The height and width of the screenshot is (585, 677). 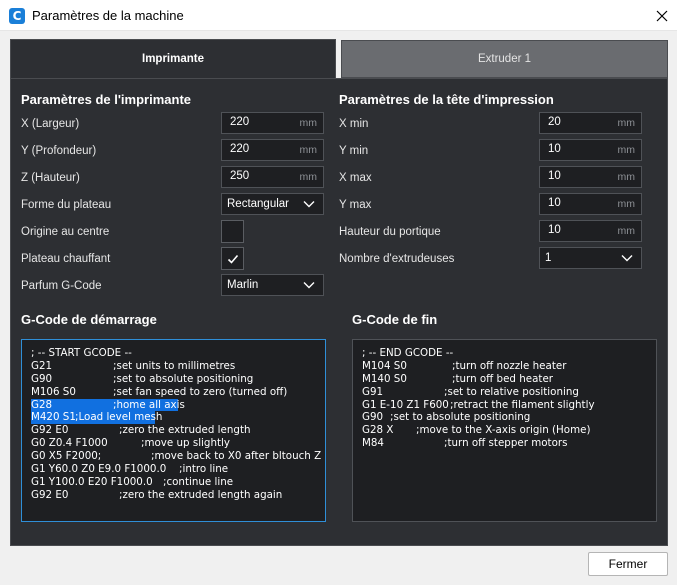 I want to click on z-height-field: 250 mm, so click(x=272, y=177).